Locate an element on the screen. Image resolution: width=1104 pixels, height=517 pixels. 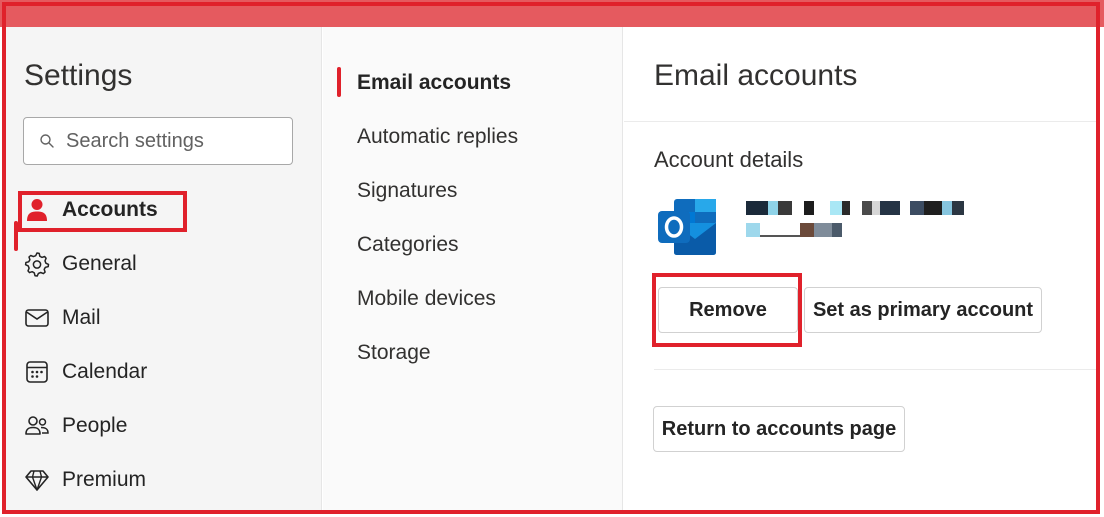
subnav-signatures: Signatures is located at coordinates (407, 191).